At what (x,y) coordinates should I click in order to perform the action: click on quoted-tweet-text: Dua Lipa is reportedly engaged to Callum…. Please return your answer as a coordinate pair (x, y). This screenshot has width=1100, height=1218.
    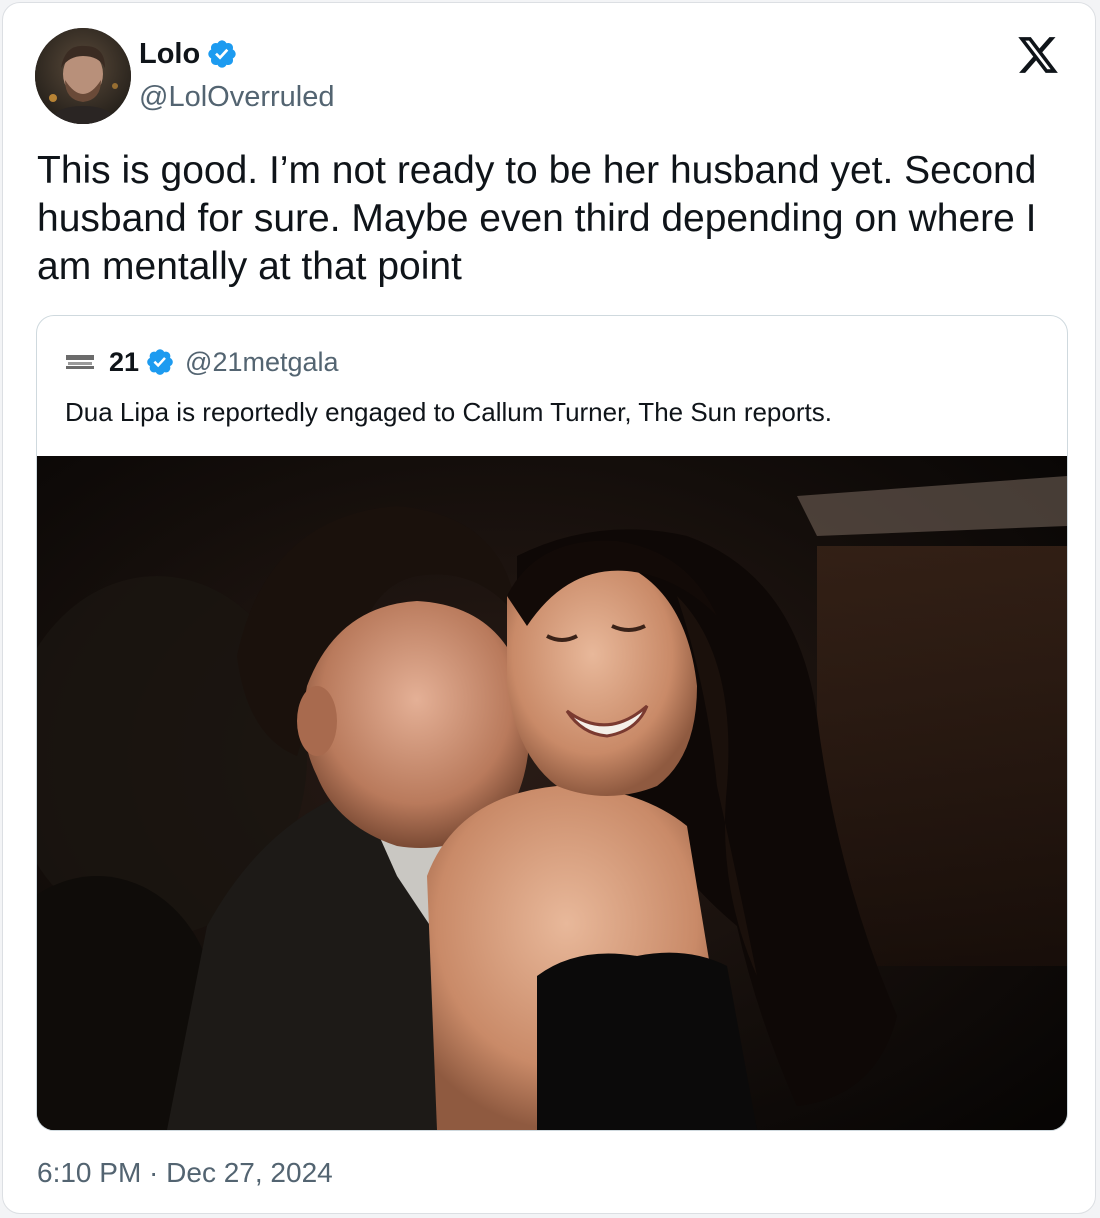
    Looking at the image, I should click on (448, 412).